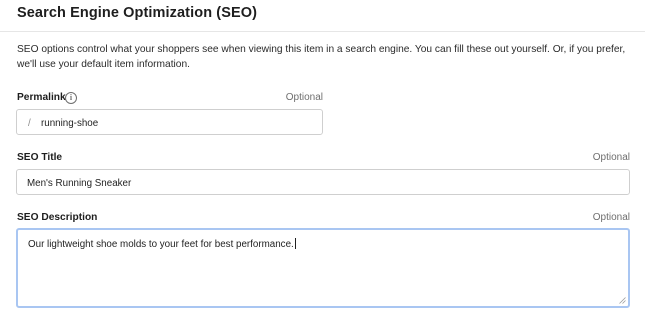 The image size is (645, 320). I want to click on seo-description-optional: Optional, so click(611, 217).